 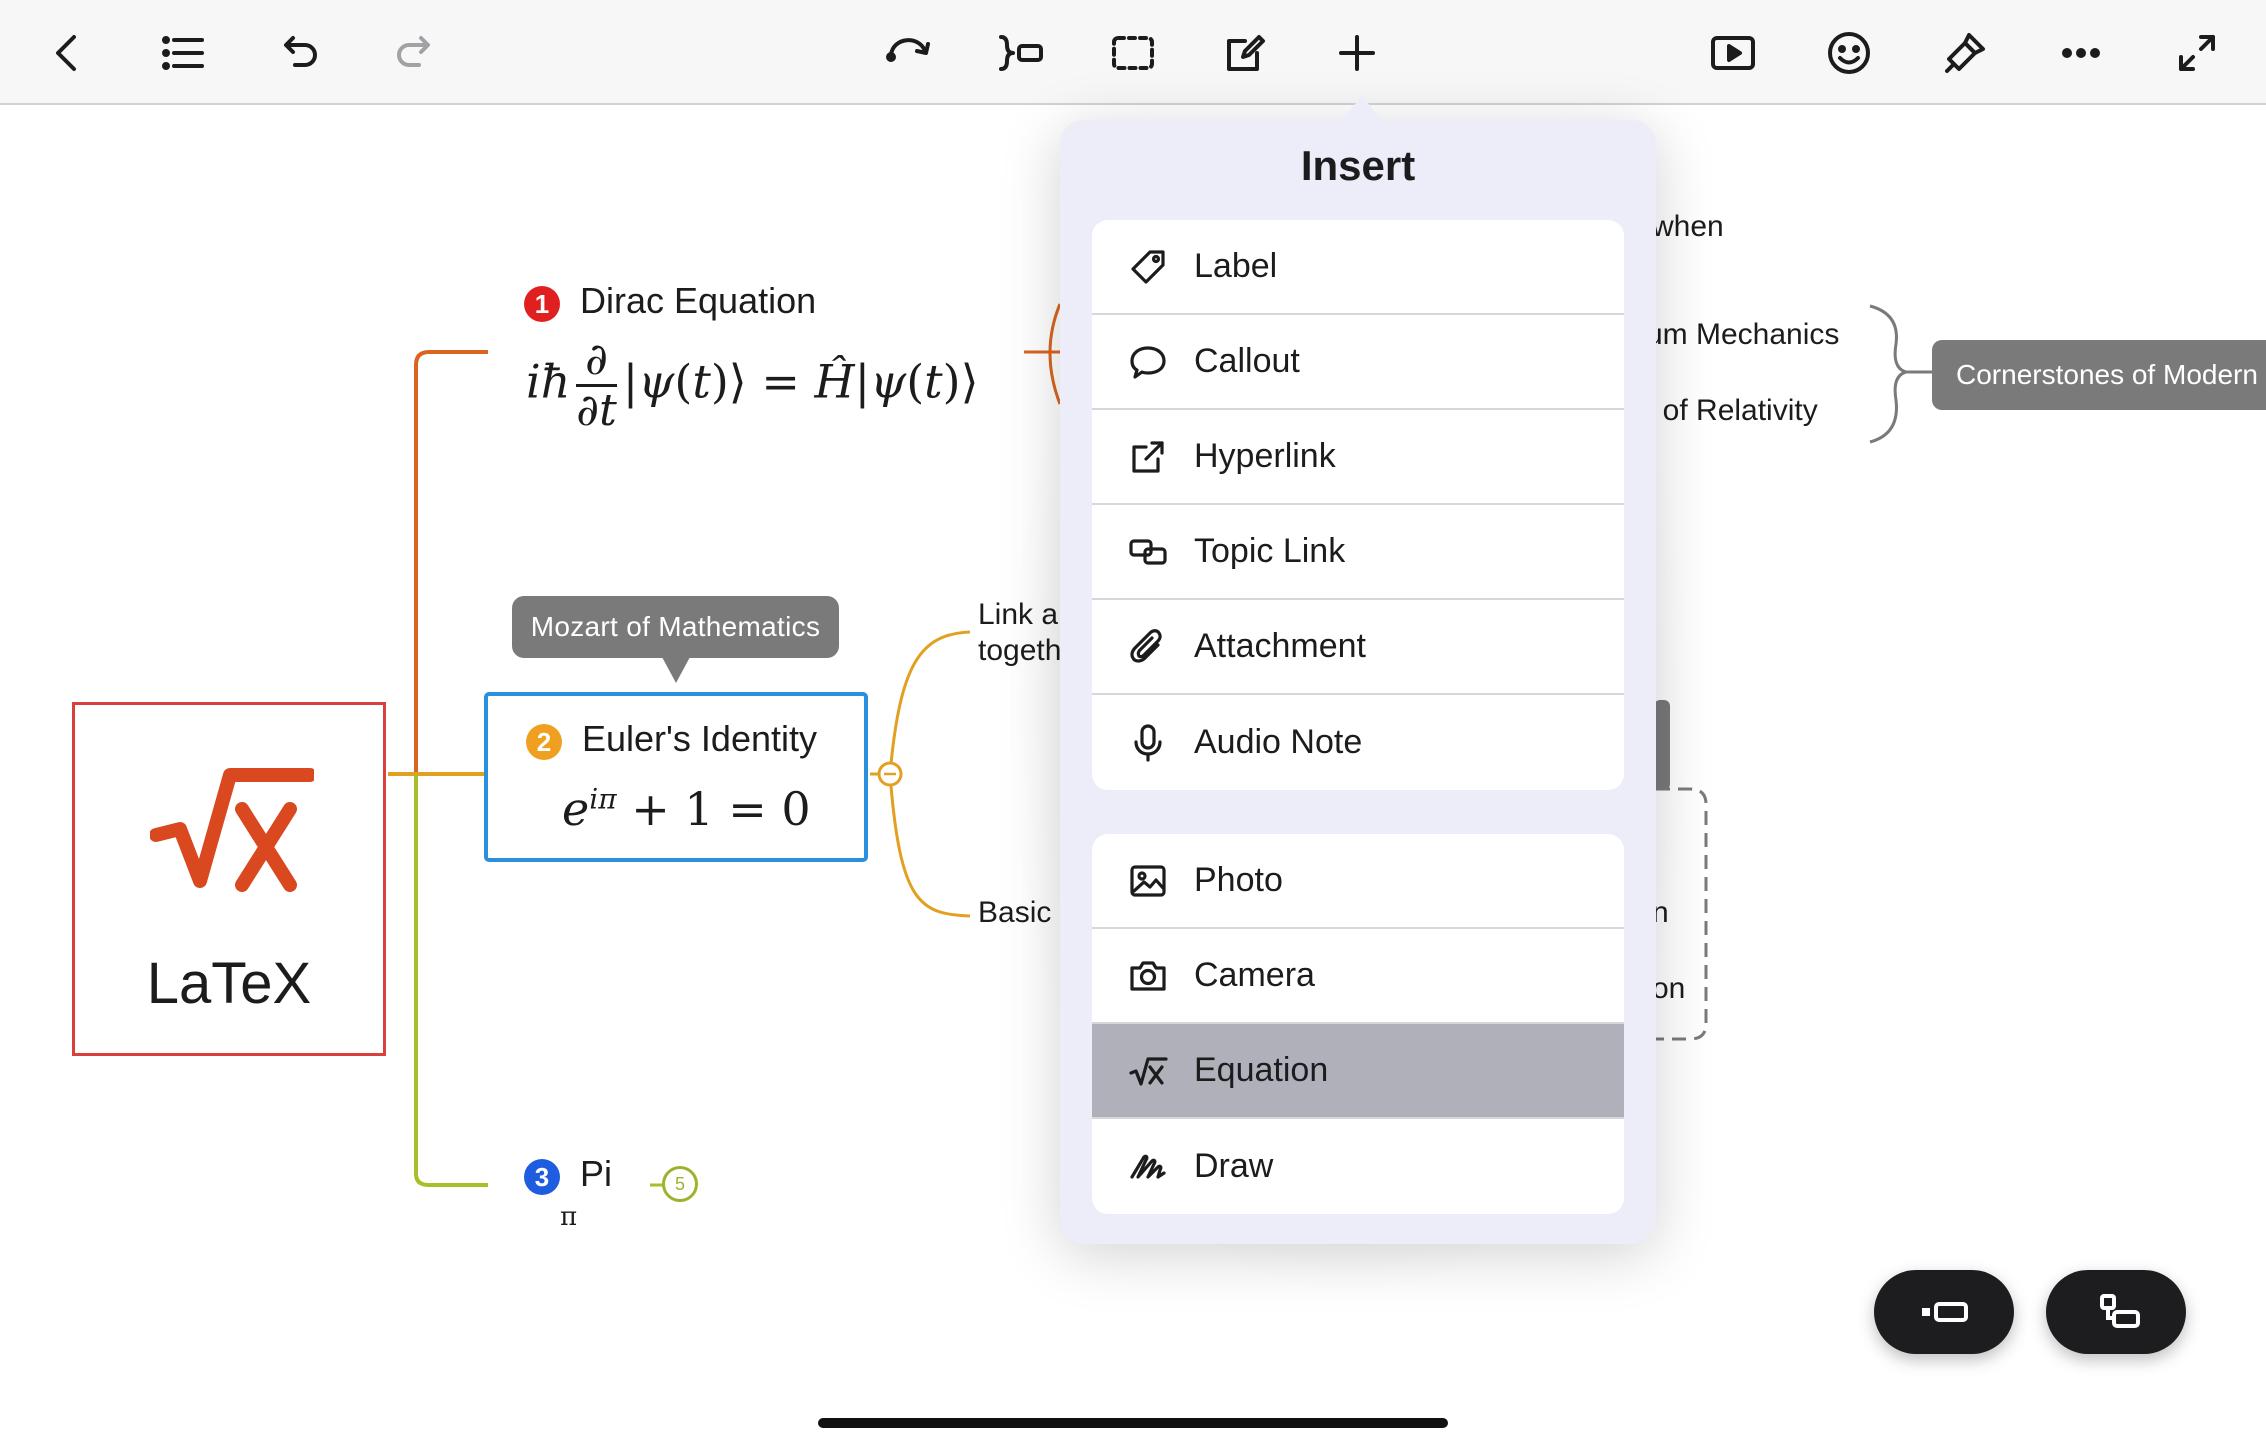 I want to click on expand-icon, so click(x=2197, y=53).